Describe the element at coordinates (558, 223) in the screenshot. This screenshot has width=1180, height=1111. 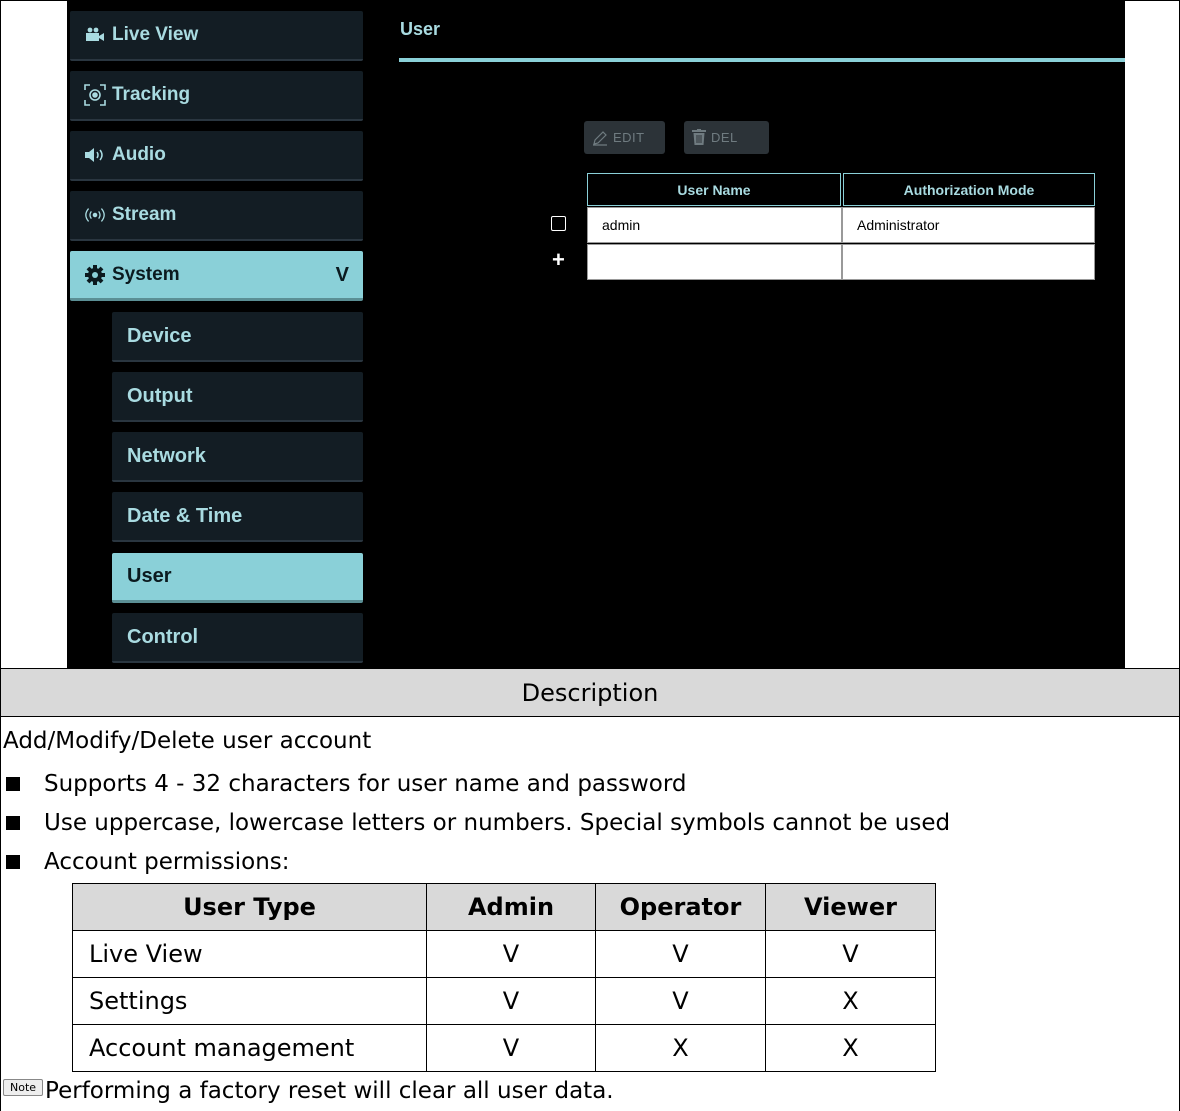
I see `row-checkbox` at that location.